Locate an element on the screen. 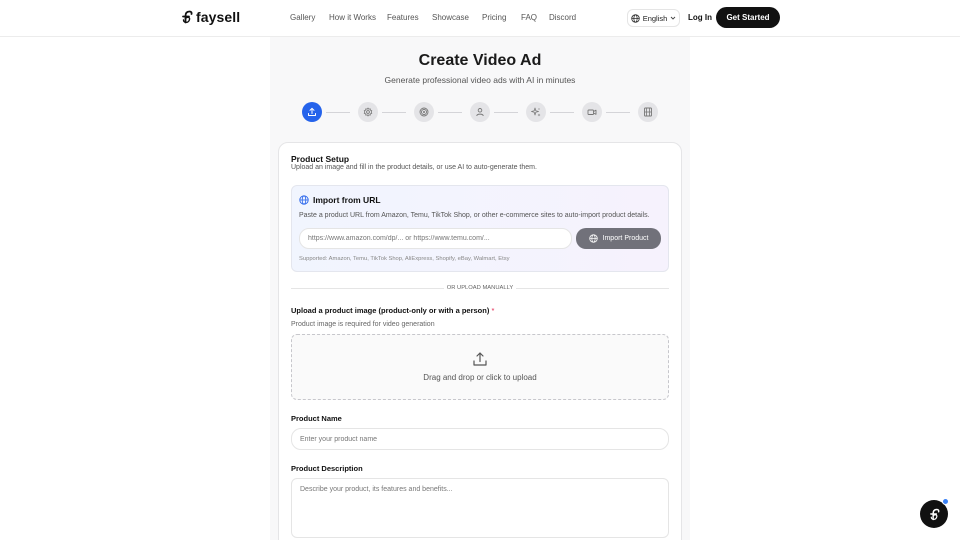  step-settings is located at coordinates (368, 112).